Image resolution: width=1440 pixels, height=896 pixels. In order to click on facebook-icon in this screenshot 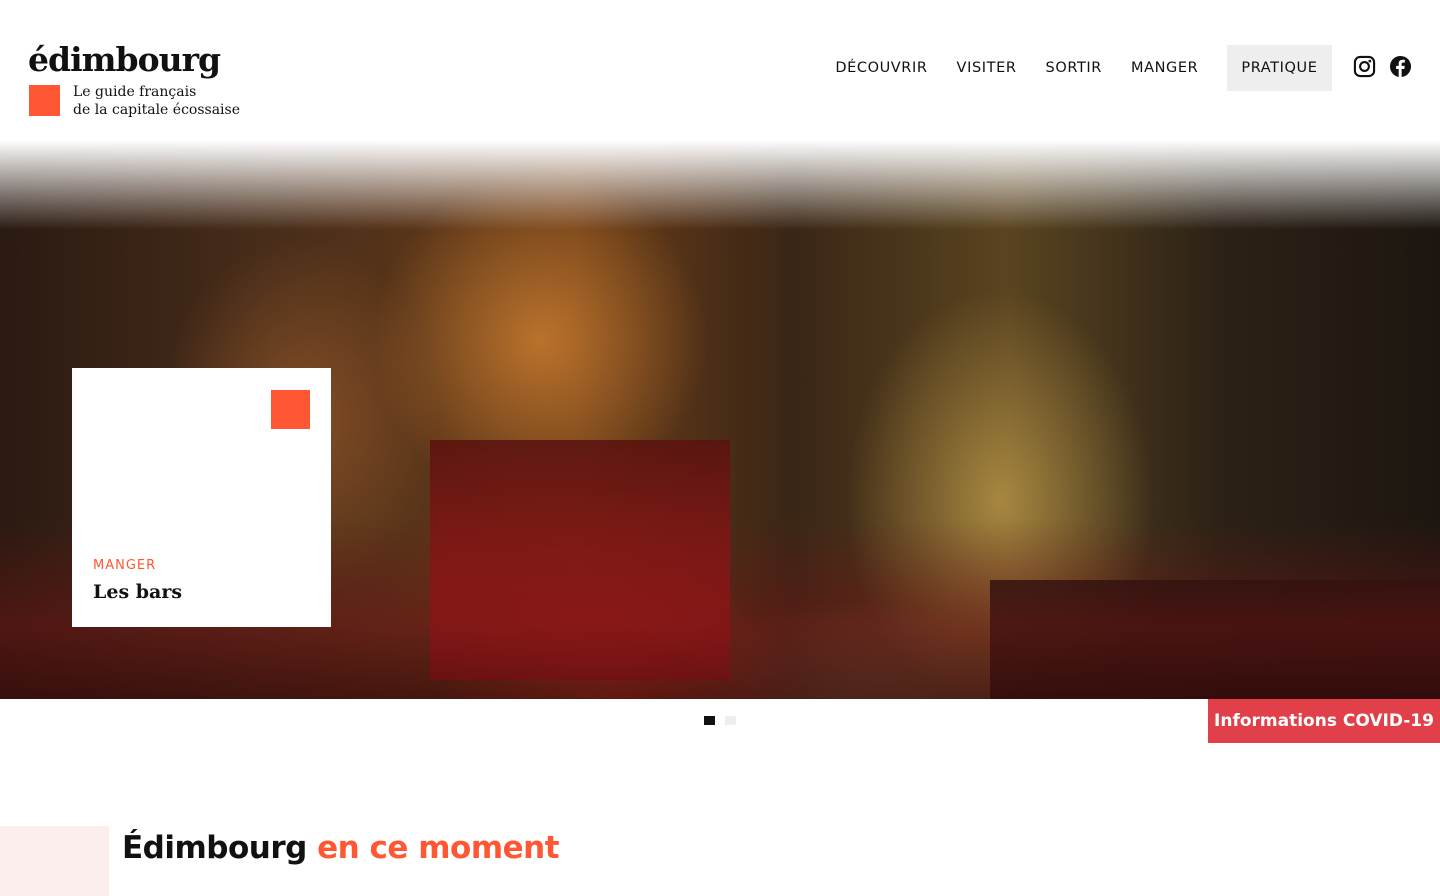, I will do `click(1400, 66)`.